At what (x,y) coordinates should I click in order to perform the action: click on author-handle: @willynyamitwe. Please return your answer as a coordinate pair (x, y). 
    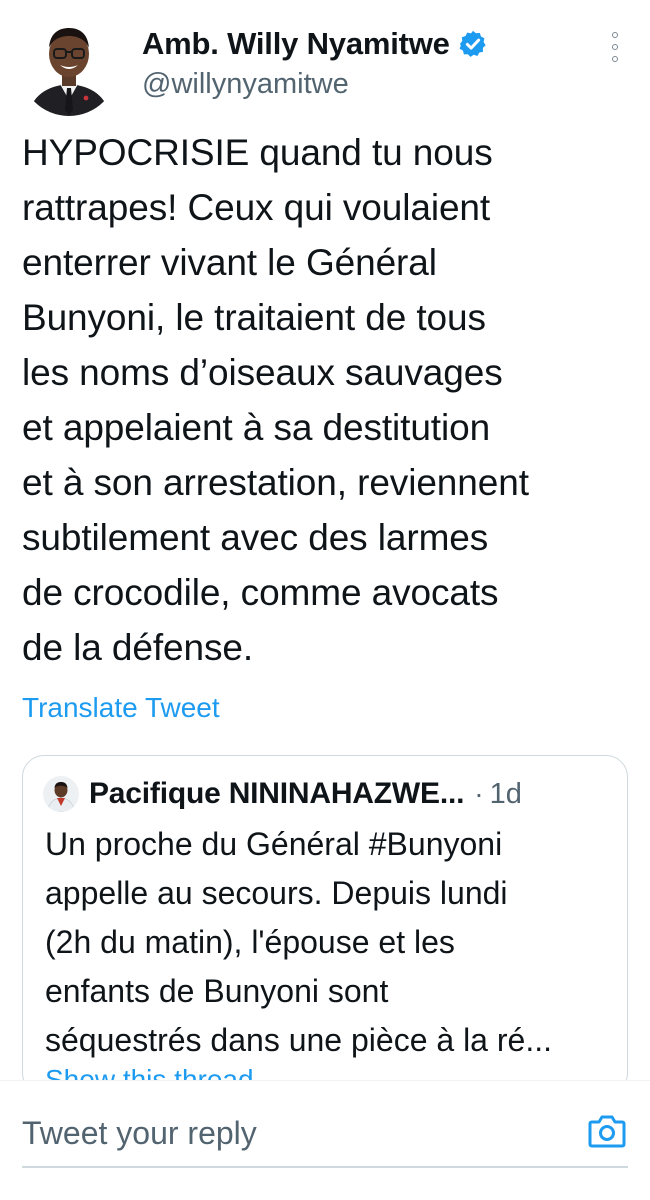
    Looking at the image, I should click on (315, 84).